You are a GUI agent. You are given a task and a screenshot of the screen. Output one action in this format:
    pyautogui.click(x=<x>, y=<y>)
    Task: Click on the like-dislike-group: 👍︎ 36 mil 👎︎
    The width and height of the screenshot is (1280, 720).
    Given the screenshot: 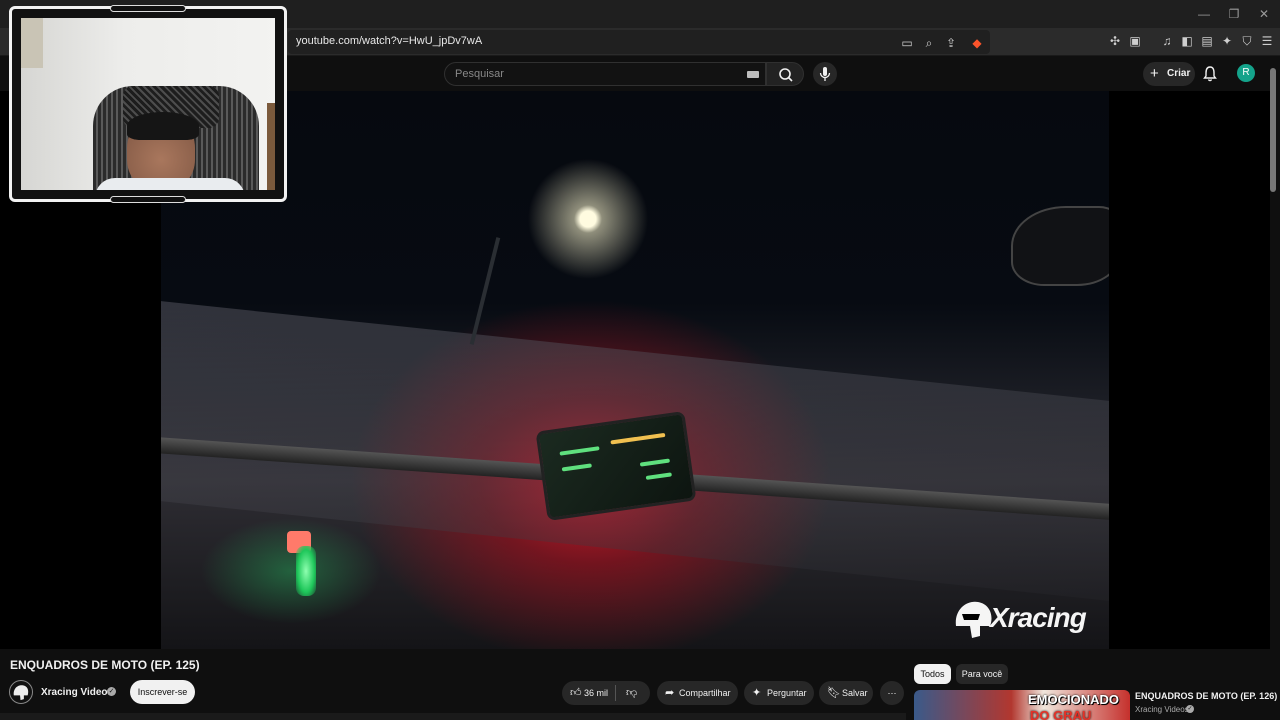 What is the action you would take?
    pyautogui.click(x=606, y=693)
    